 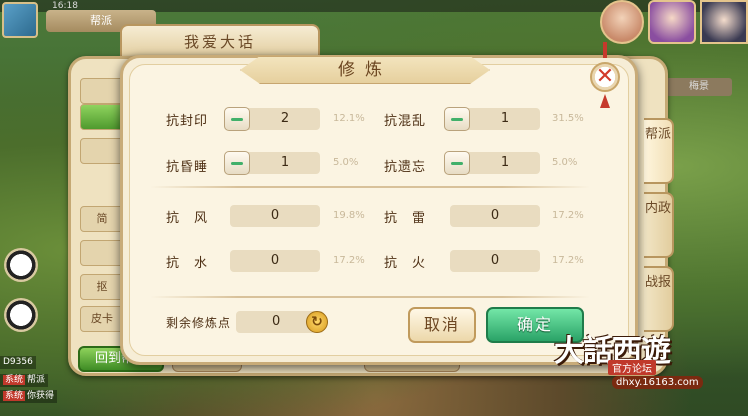 What do you see at coordinates (272, 163) in the screenshot?
I see `resist-sleep-stepper: 1` at bounding box center [272, 163].